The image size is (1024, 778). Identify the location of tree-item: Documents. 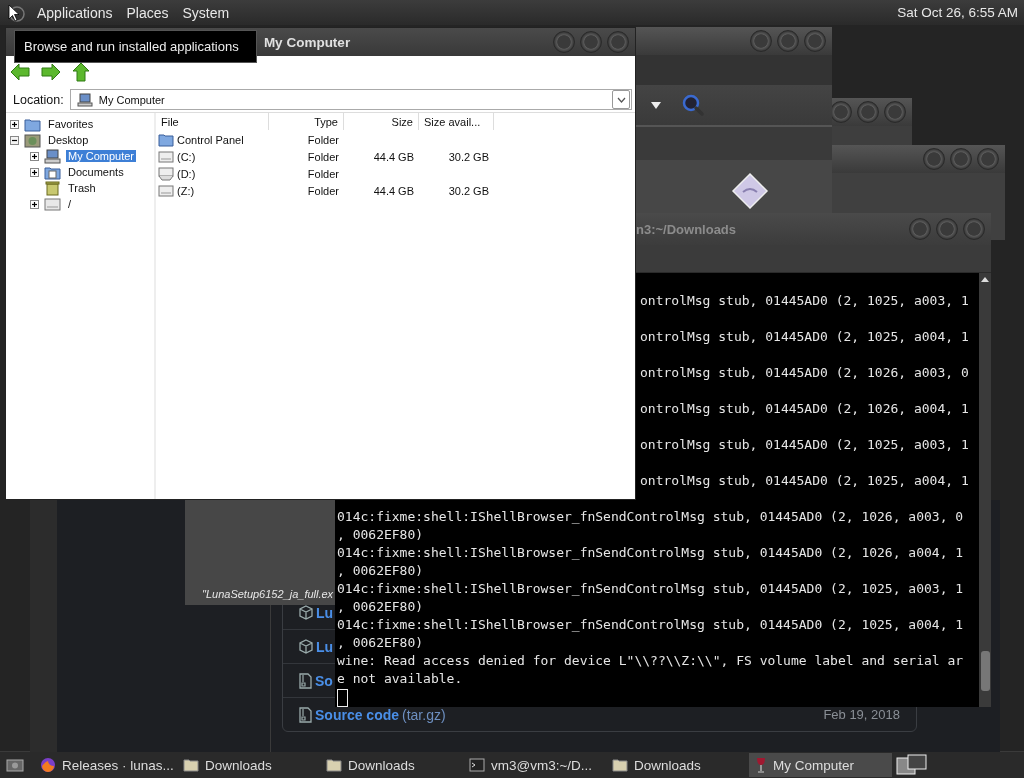
(96, 172).